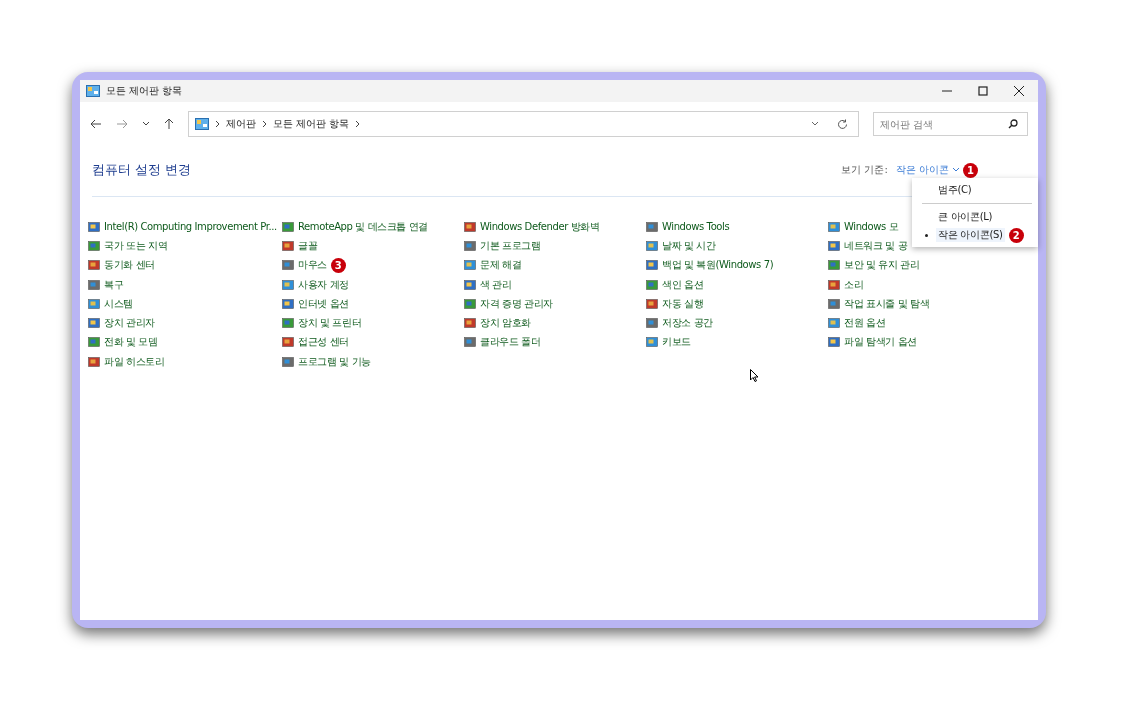 This screenshot has height=720, width=1138. I want to click on annotation-badge: 2, so click(1016, 235).